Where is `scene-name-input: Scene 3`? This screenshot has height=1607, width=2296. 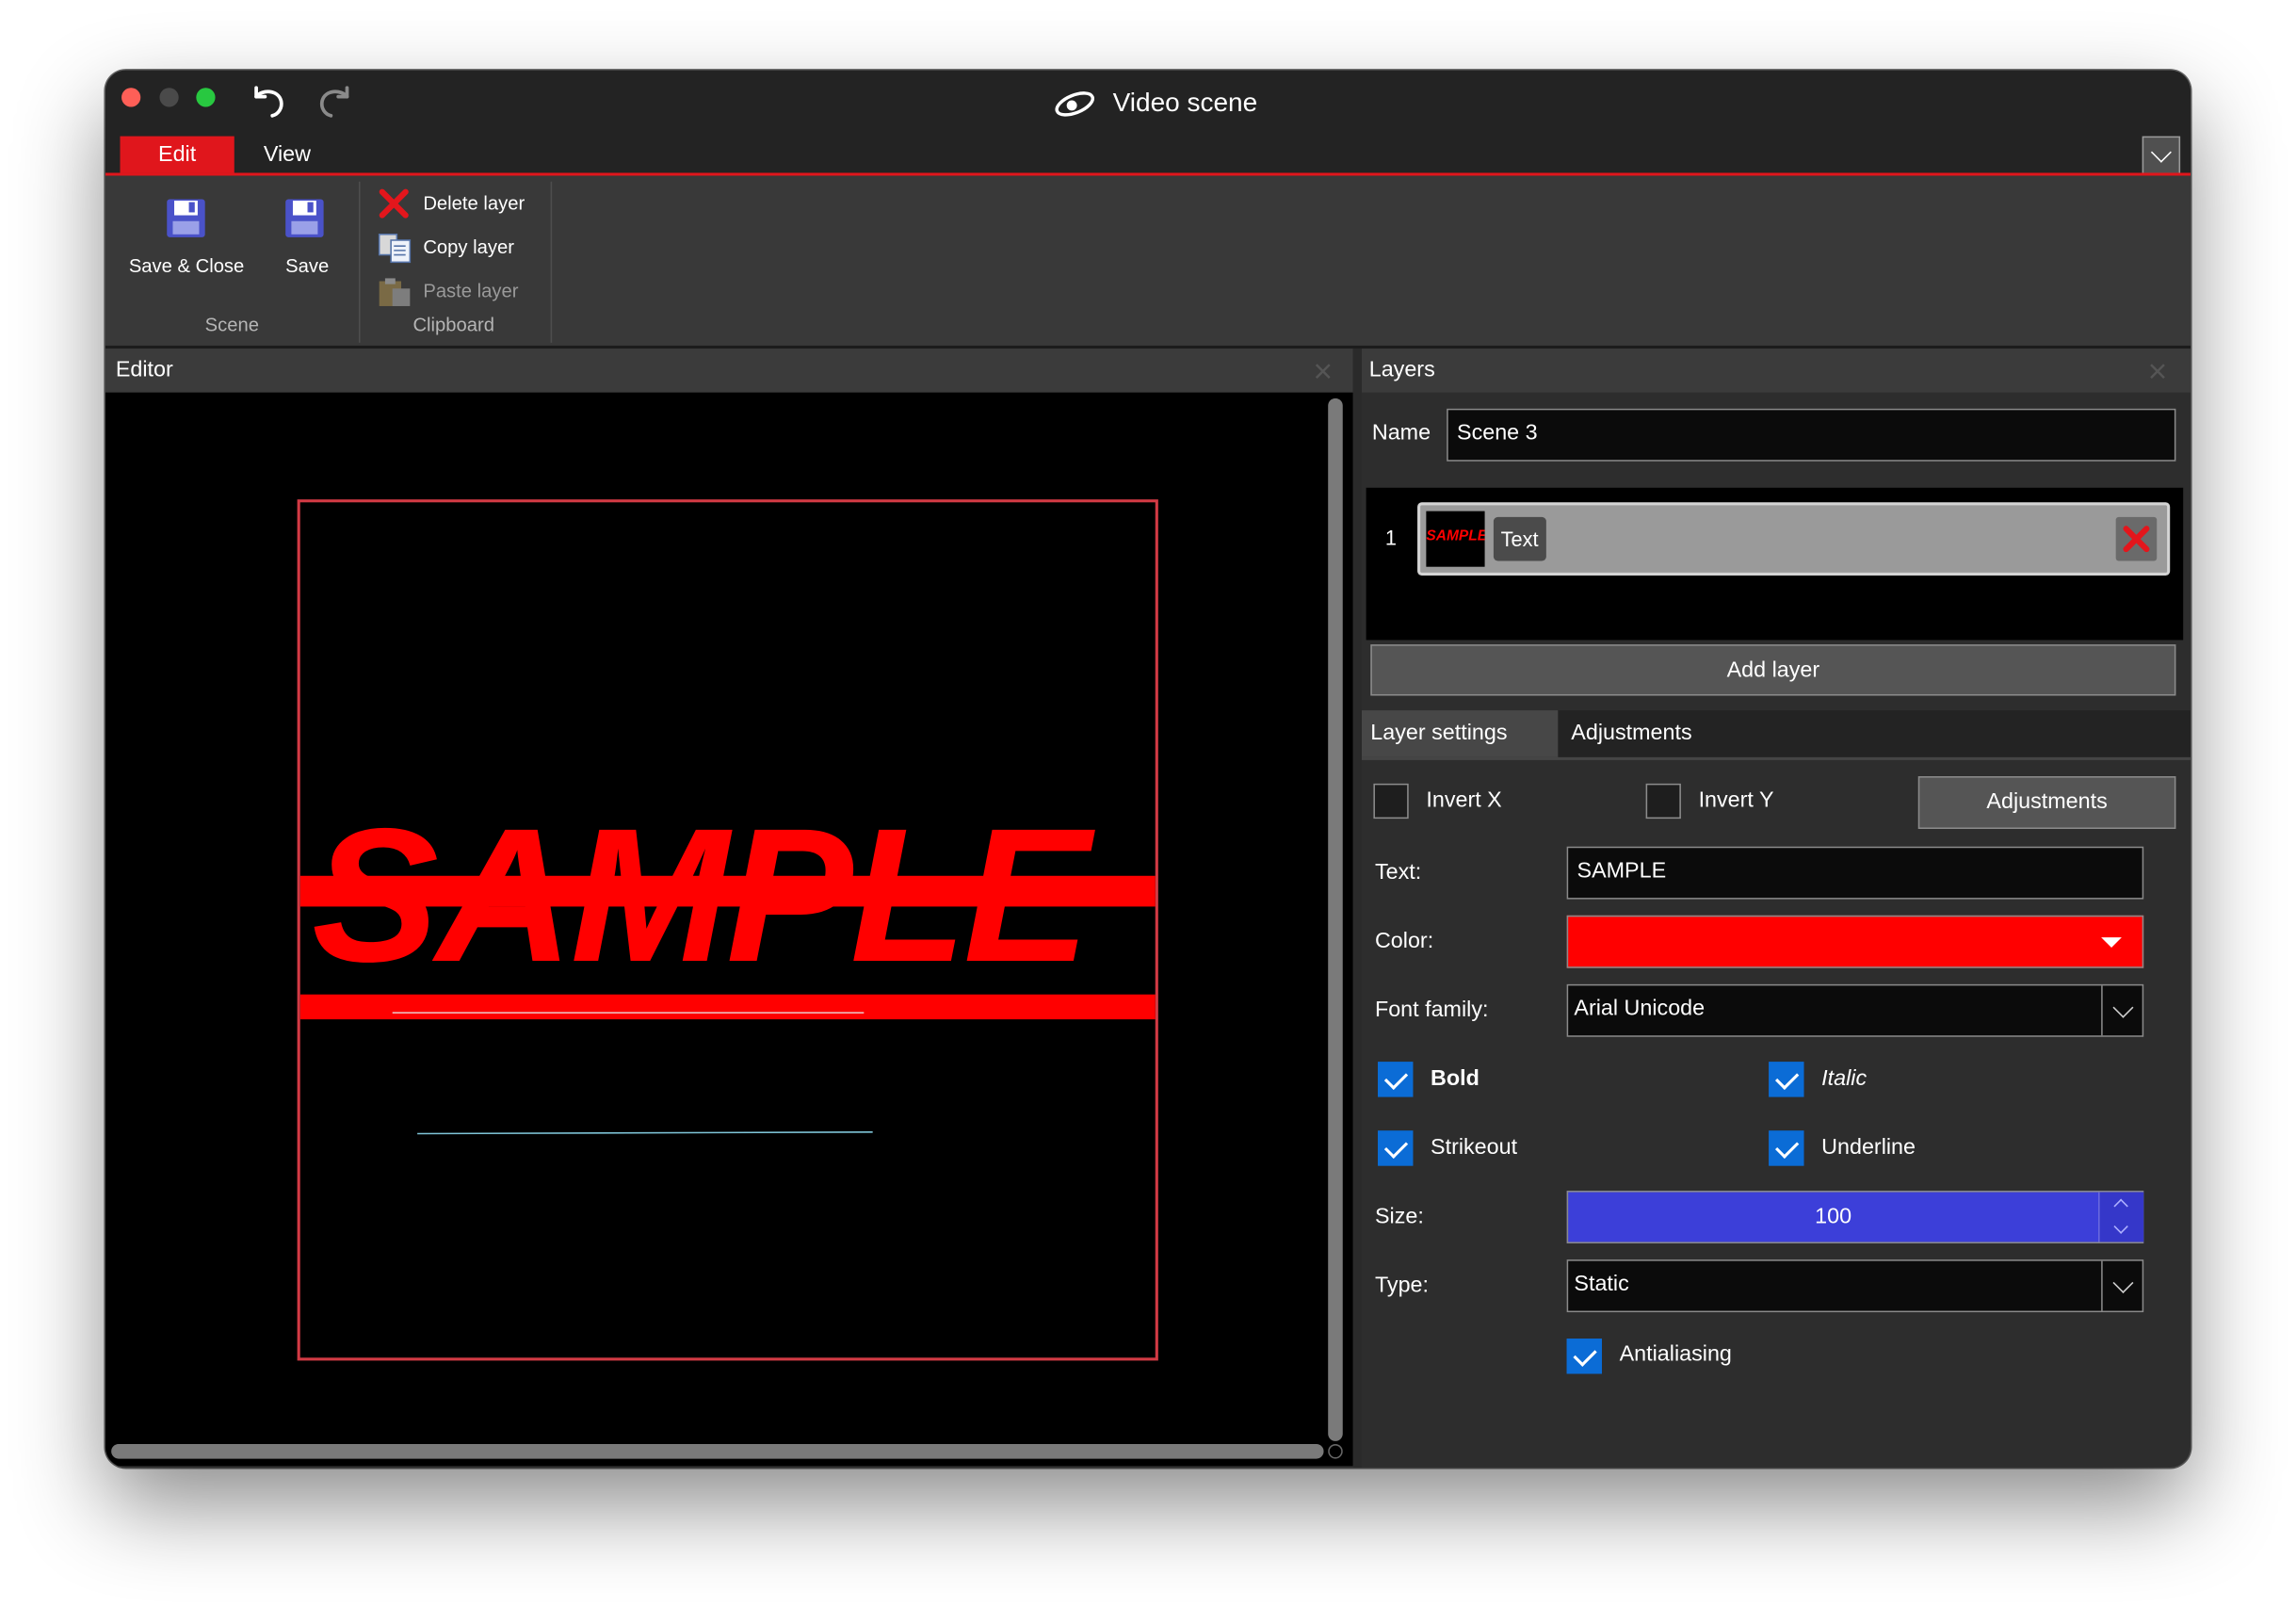 scene-name-input: Scene 3 is located at coordinates (1811, 435).